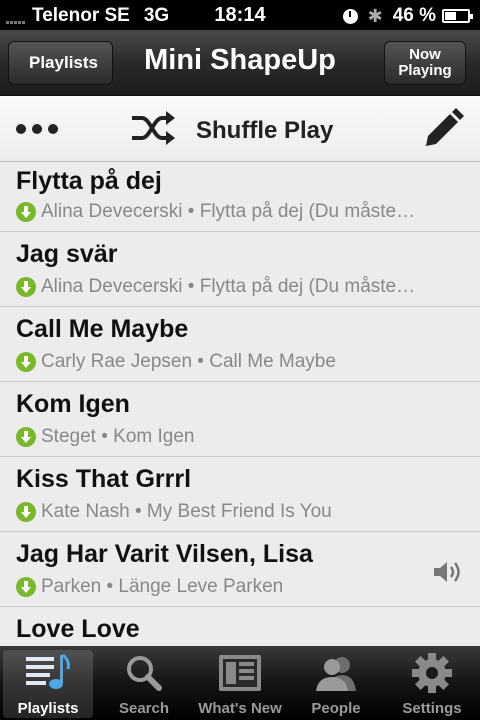 The height and width of the screenshot is (720, 480). What do you see at coordinates (48, 708) in the screenshot?
I see `tab-label: Playlists` at bounding box center [48, 708].